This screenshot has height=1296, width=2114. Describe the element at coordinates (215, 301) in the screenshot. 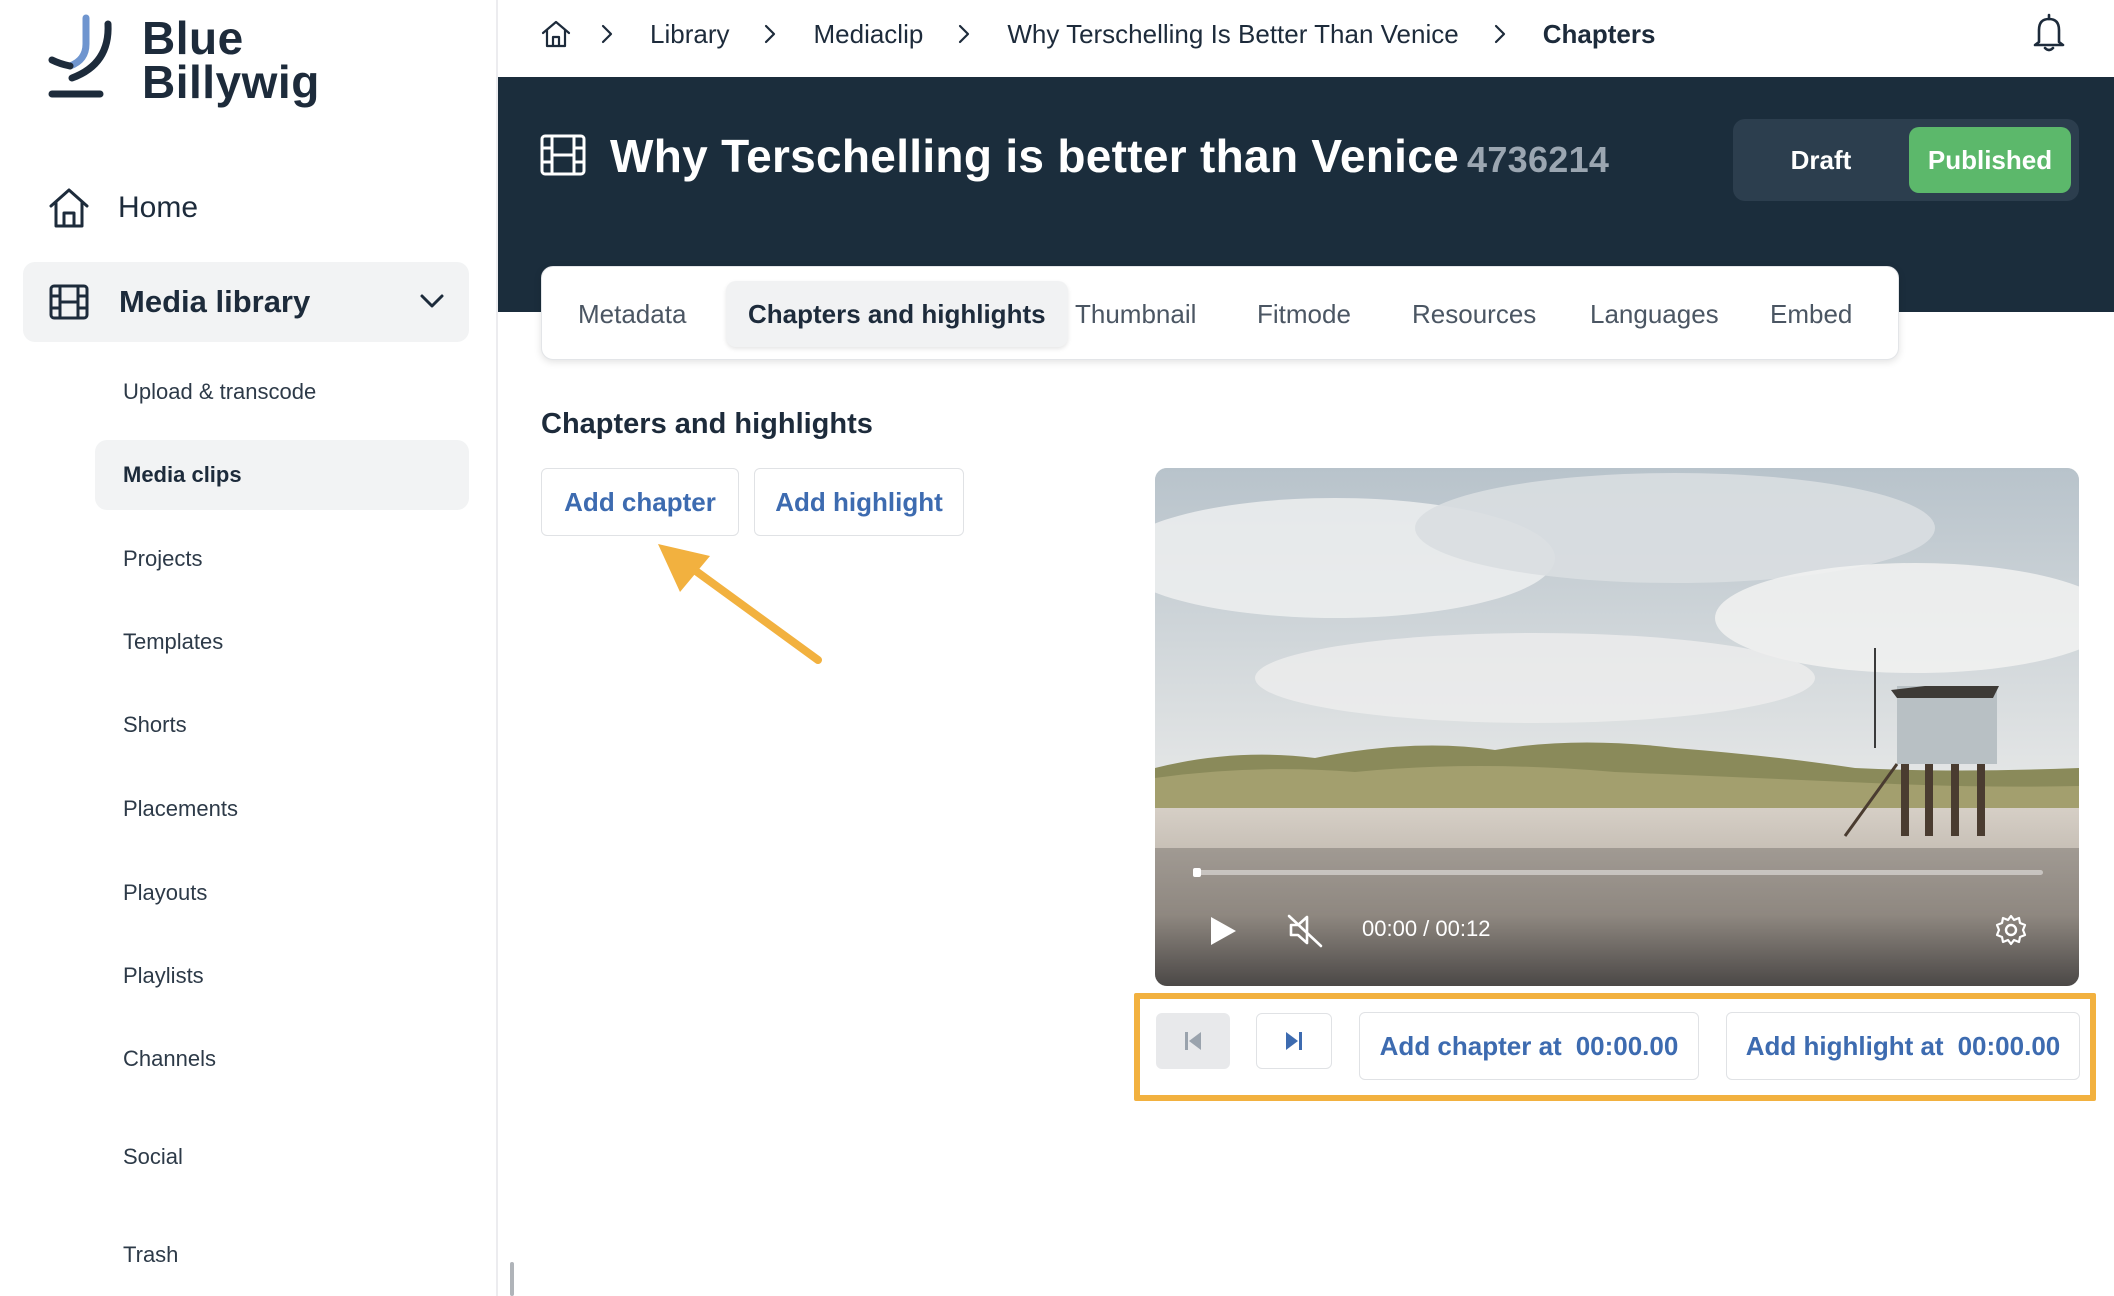

I see `sidebar-item-media-library-label: Media library` at that location.